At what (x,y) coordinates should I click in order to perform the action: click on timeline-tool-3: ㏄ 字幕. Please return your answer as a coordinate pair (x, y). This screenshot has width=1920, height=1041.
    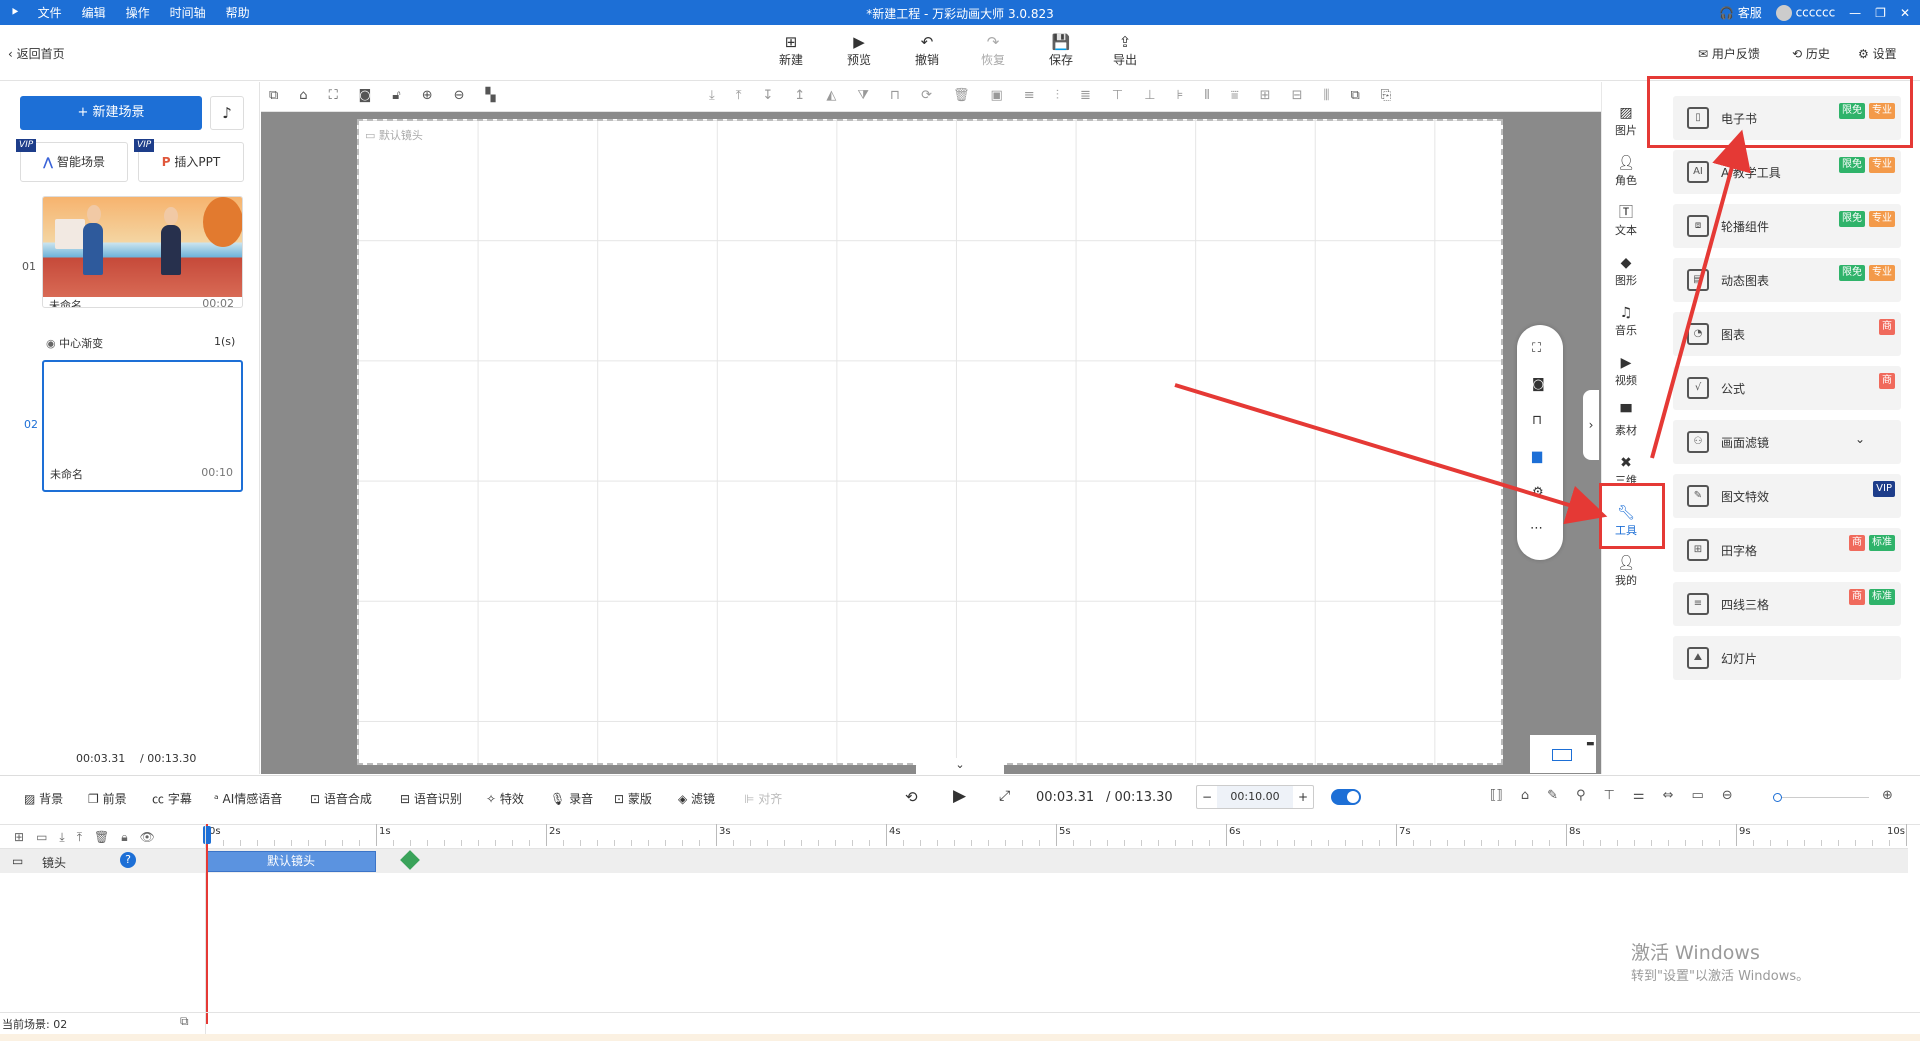
    Looking at the image, I should click on (172, 798).